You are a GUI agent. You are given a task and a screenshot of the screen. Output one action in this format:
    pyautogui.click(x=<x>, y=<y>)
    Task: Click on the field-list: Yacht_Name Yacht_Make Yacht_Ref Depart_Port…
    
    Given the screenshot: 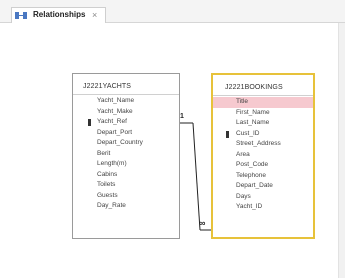 What is the action you would take?
    pyautogui.click(x=126, y=154)
    